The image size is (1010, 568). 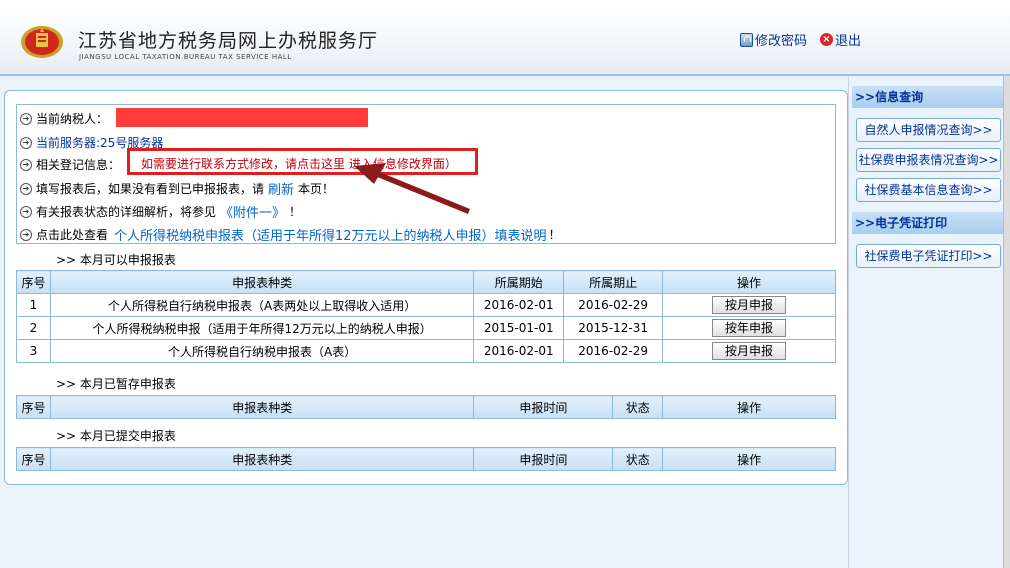 I want to click on guide-prefix: 点击此处查看, so click(x=72, y=235).